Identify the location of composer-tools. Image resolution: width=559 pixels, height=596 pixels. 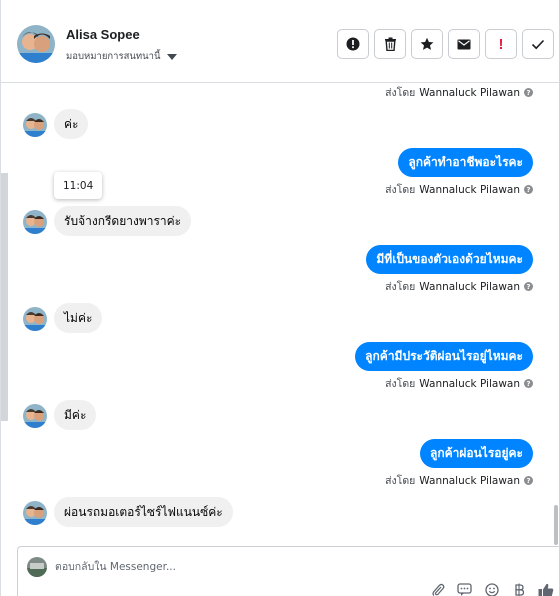
(491, 589).